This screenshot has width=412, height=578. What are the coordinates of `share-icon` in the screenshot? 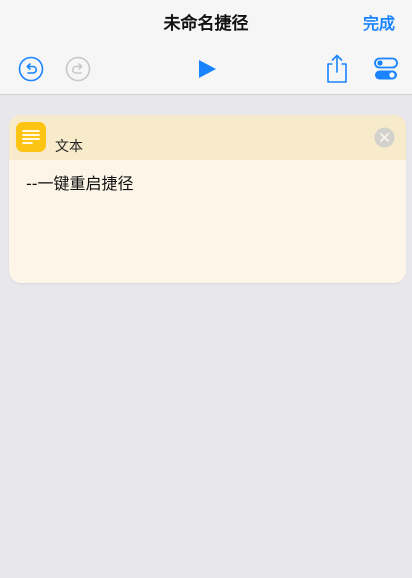 It's located at (337, 69).